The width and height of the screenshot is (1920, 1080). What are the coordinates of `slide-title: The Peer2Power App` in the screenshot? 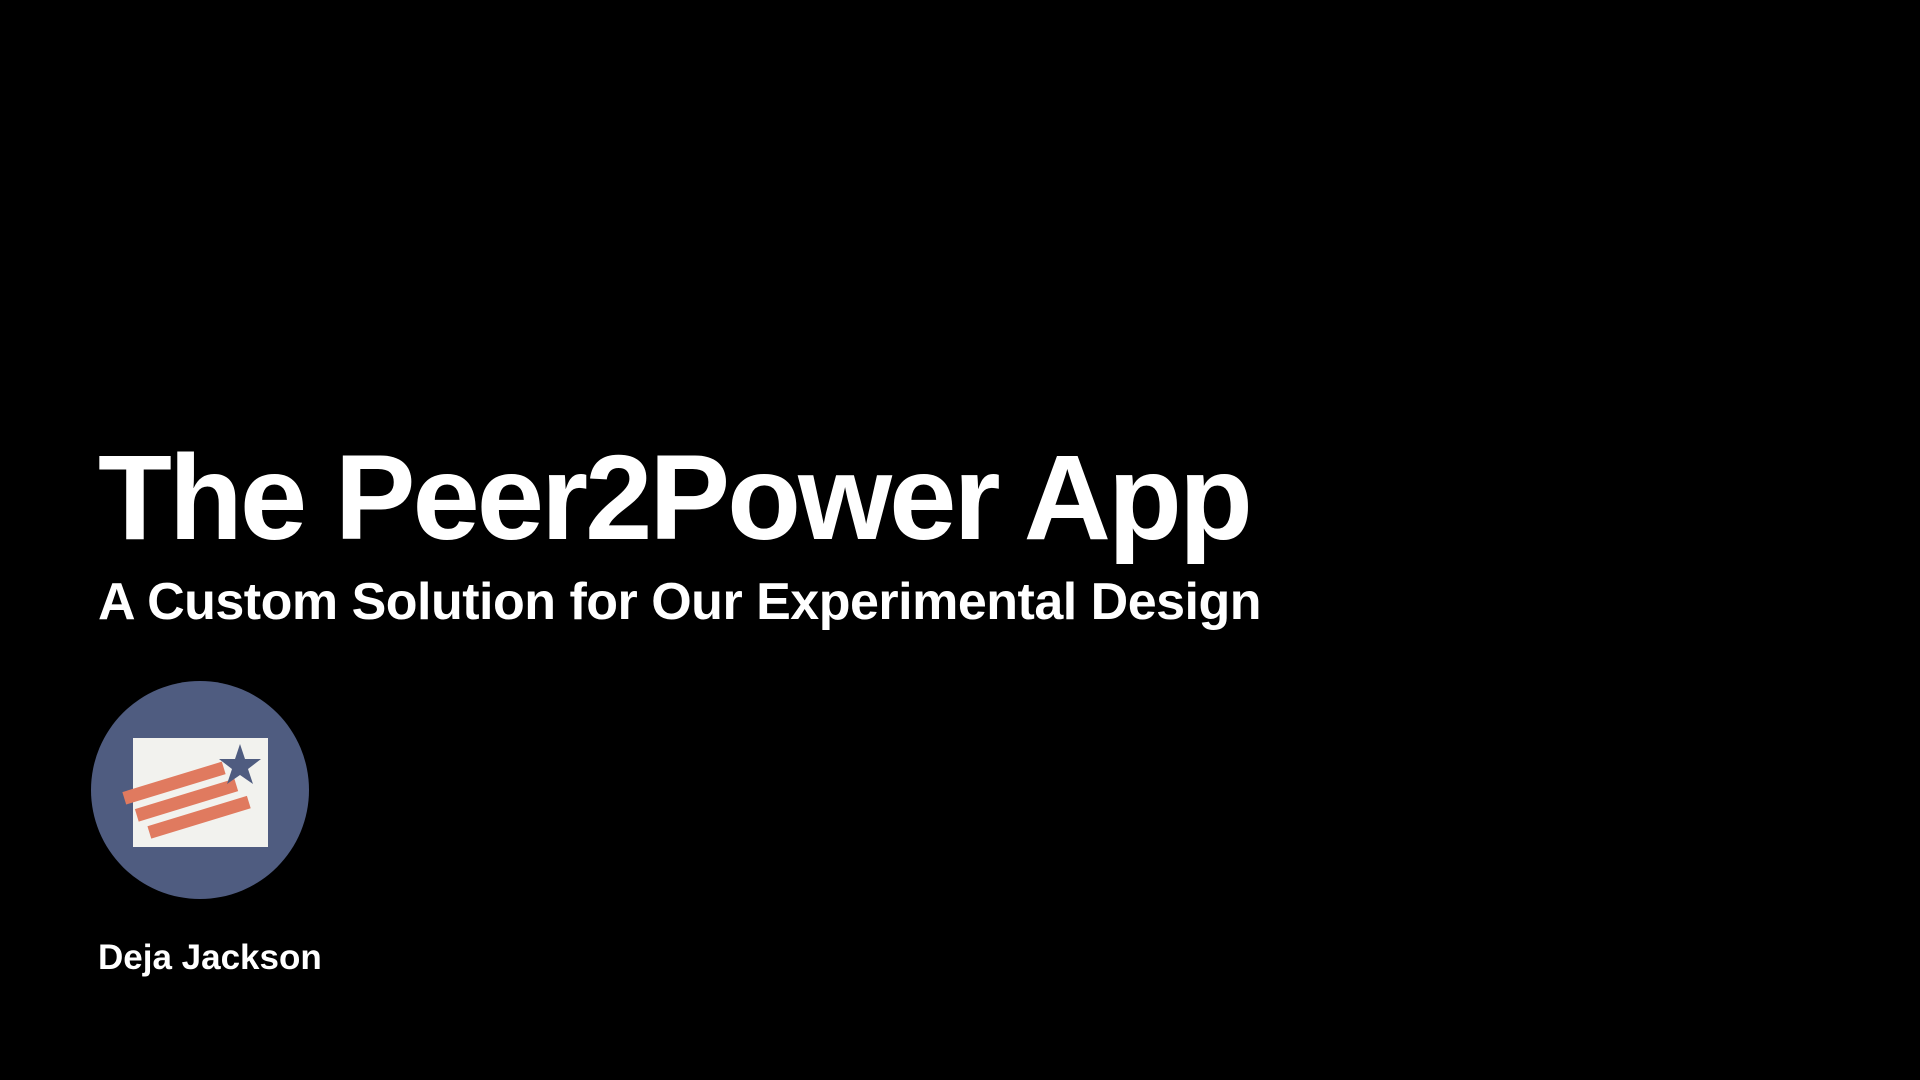 It's located at (675, 497).